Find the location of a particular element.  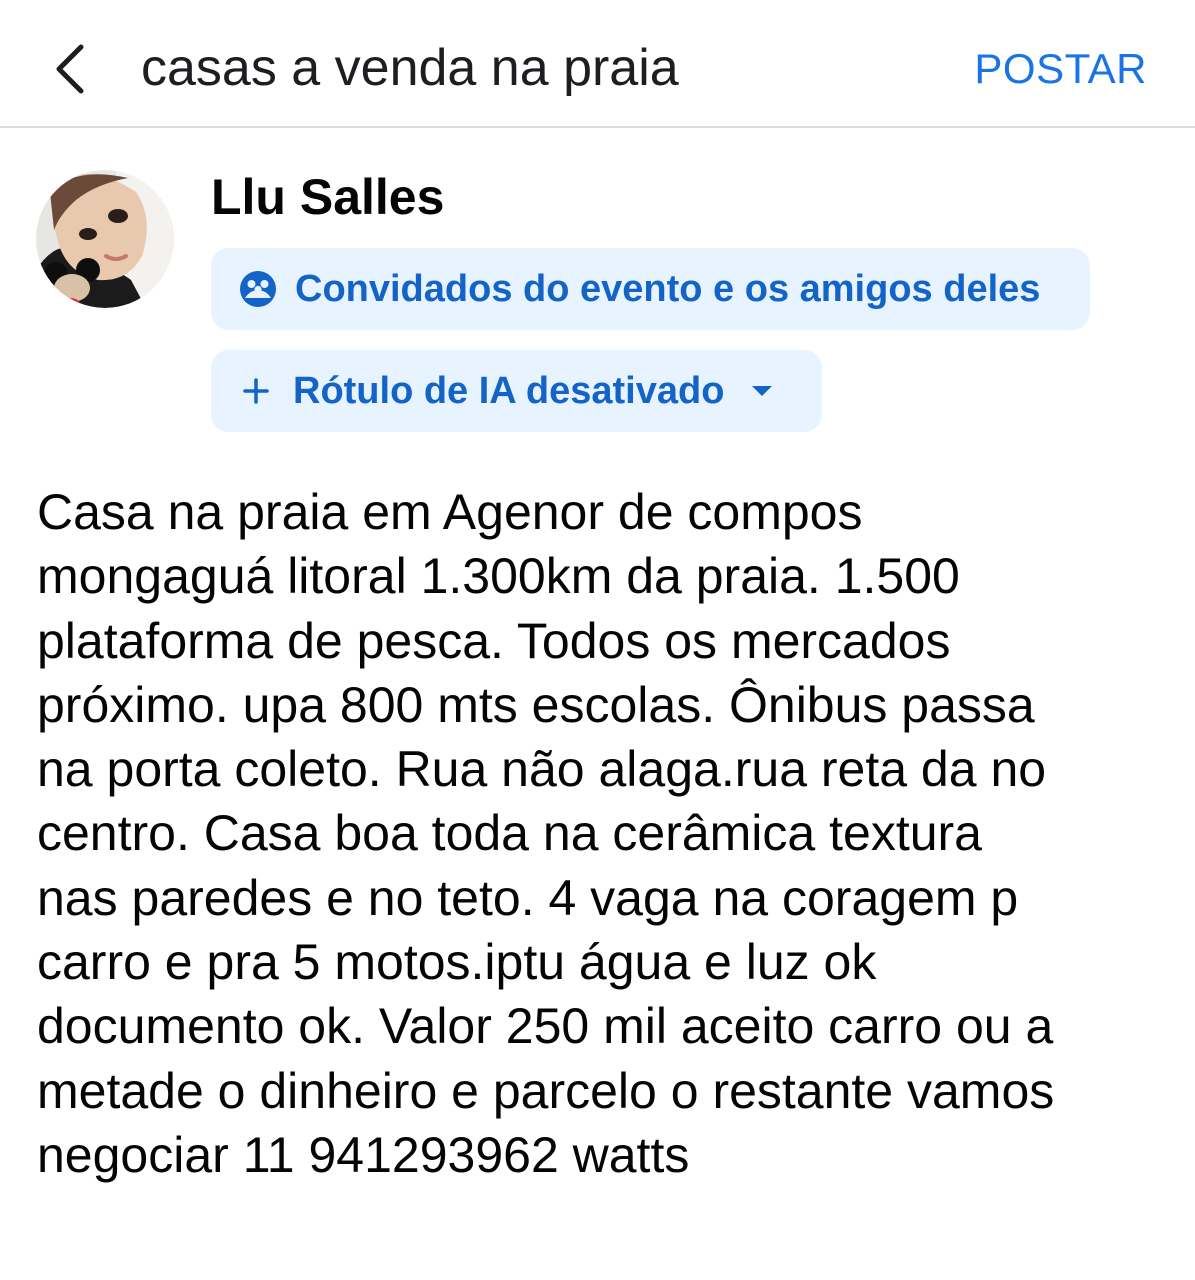

chevron-left-icon is located at coordinates (70, 69).